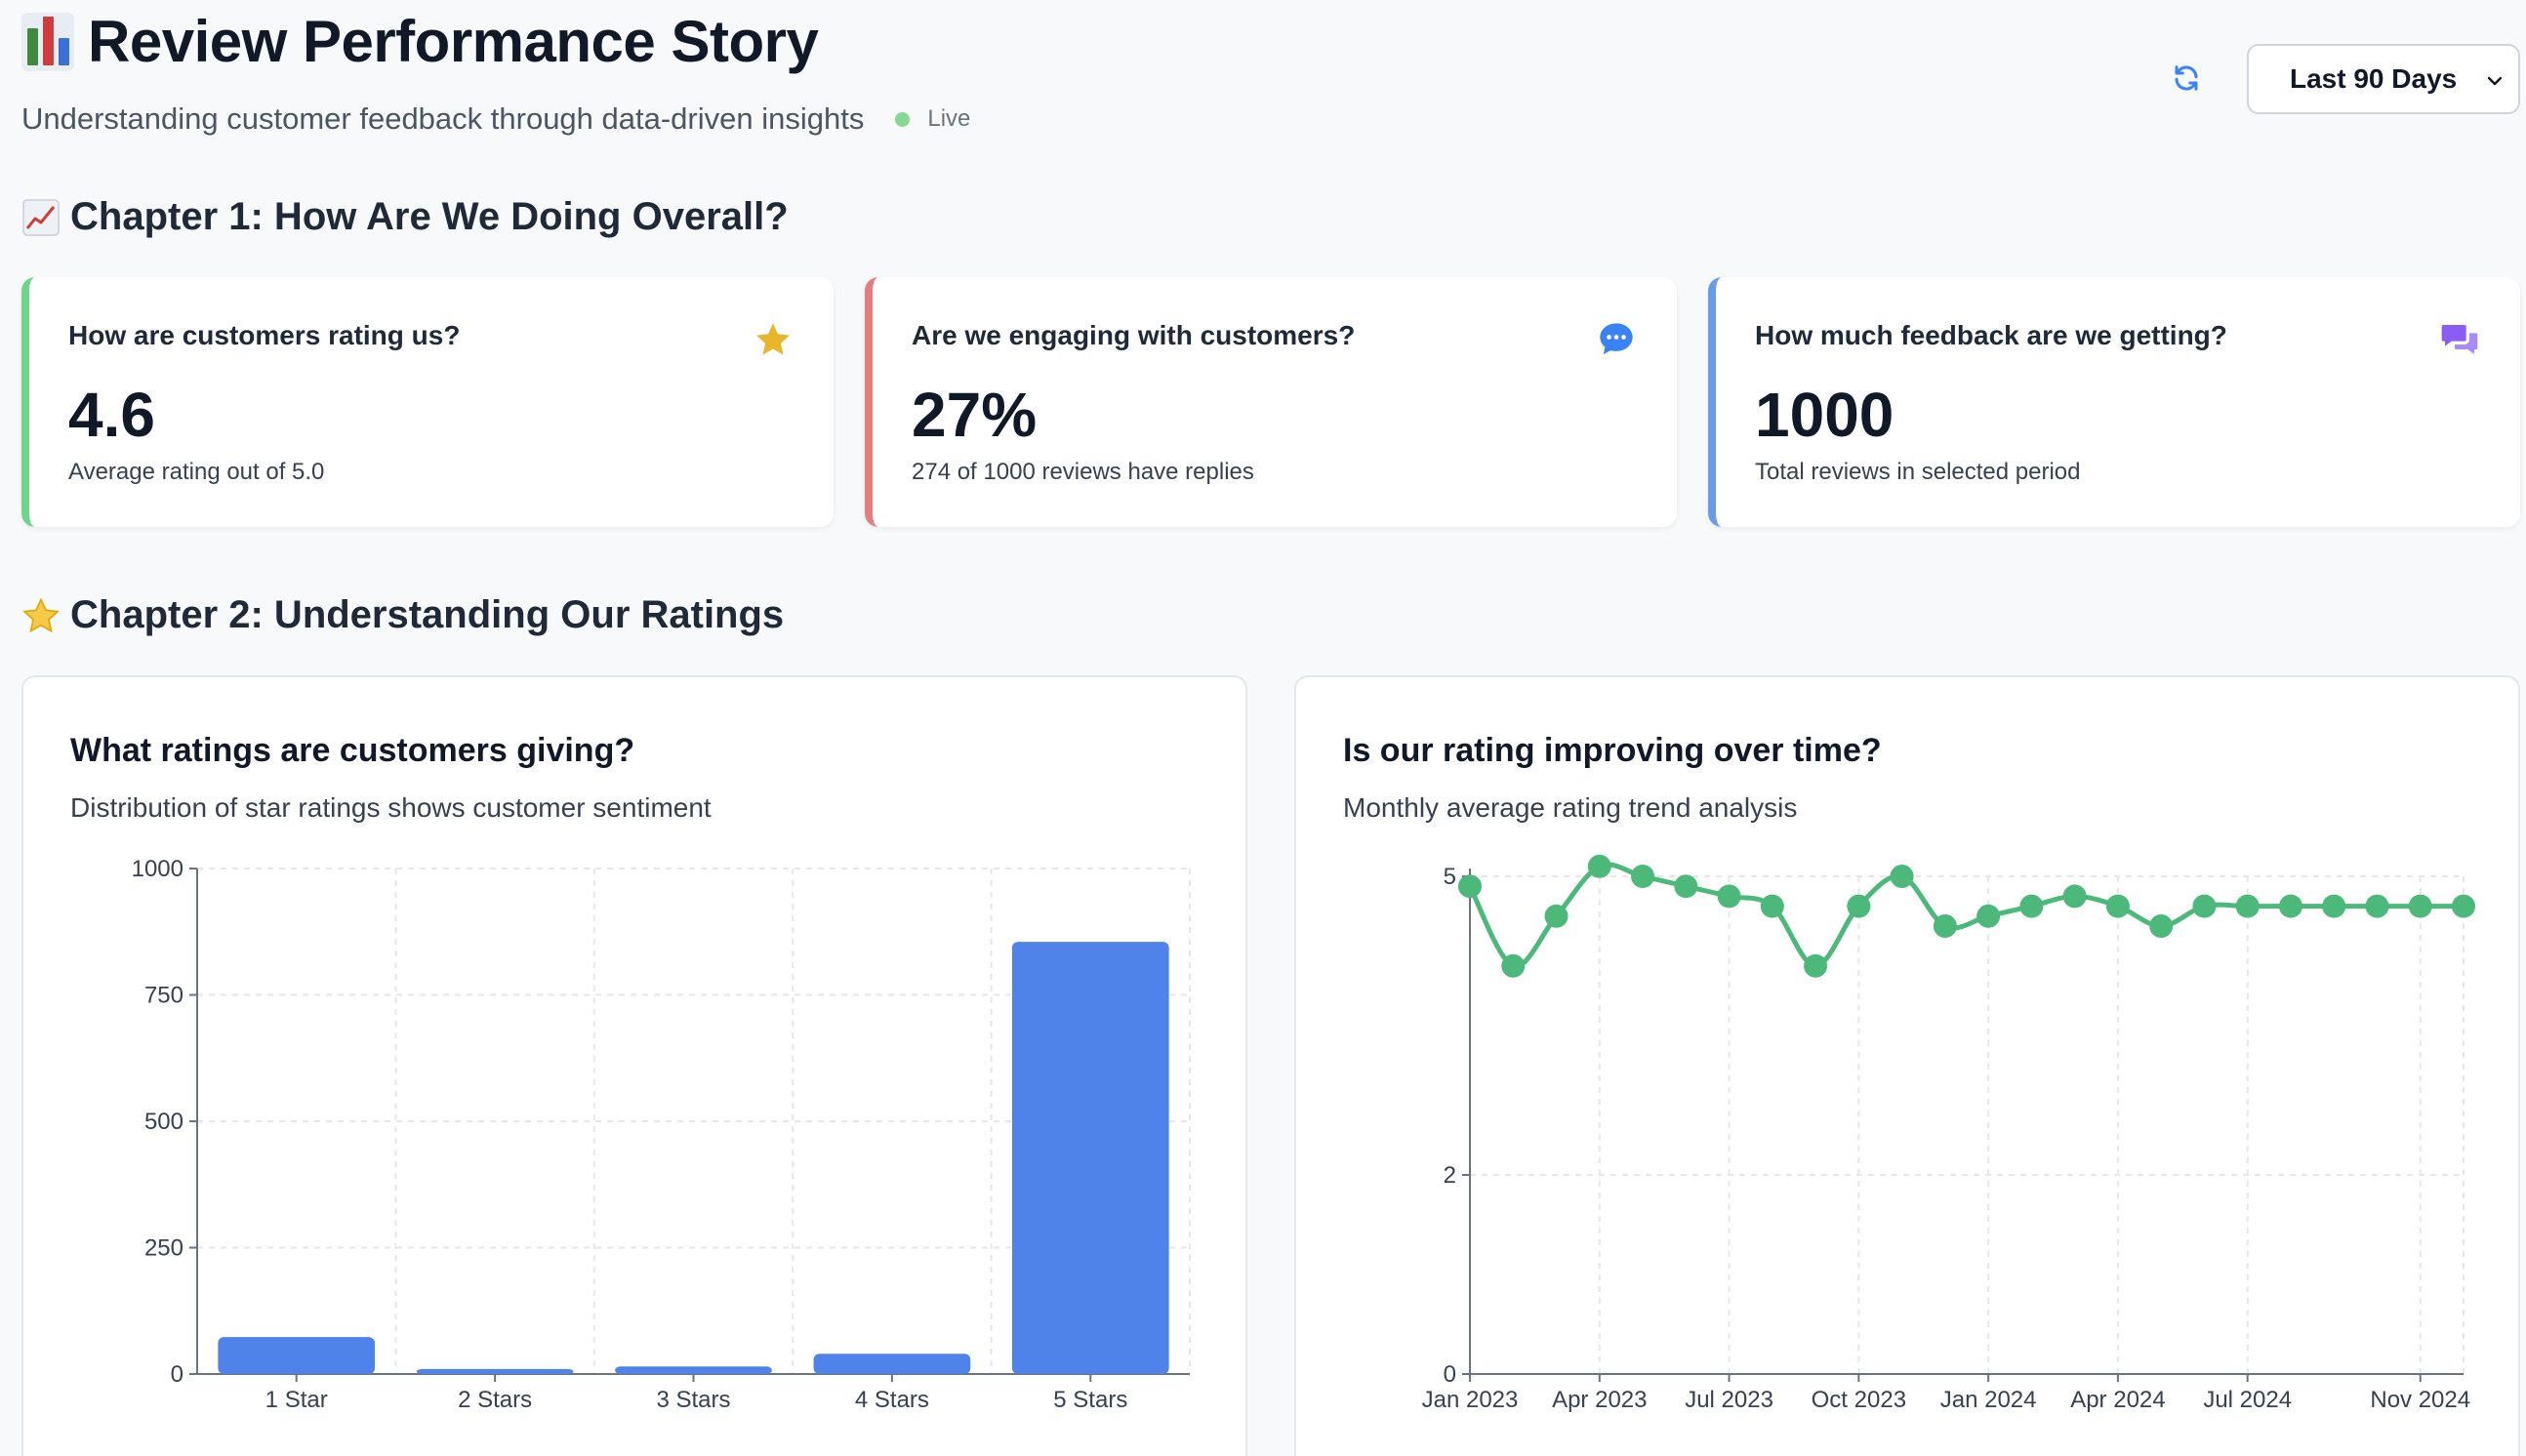 The height and width of the screenshot is (1456, 2526). What do you see at coordinates (1991, 335) in the screenshot?
I see `kpi-question: How much feedback are we getting?` at bounding box center [1991, 335].